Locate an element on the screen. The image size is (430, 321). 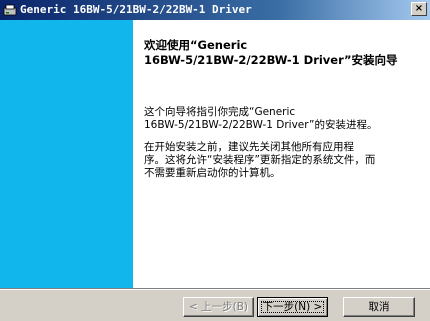
wizard-heading-line: 欢迎使用“Generic is located at coordinates (196, 45).